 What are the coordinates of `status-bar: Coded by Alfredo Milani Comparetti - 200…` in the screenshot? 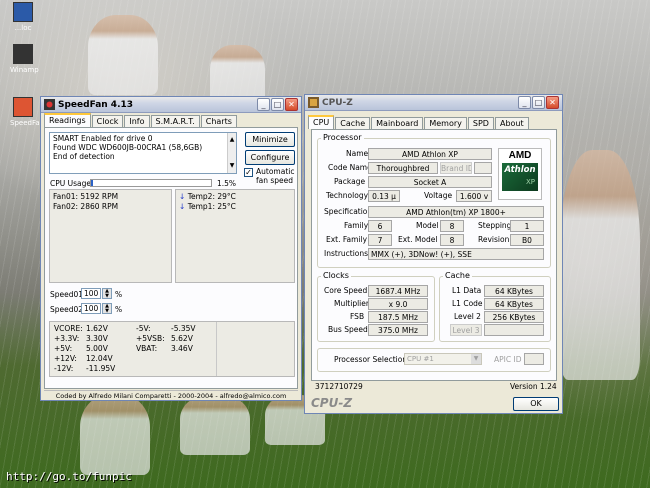 It's located at (171, 395).